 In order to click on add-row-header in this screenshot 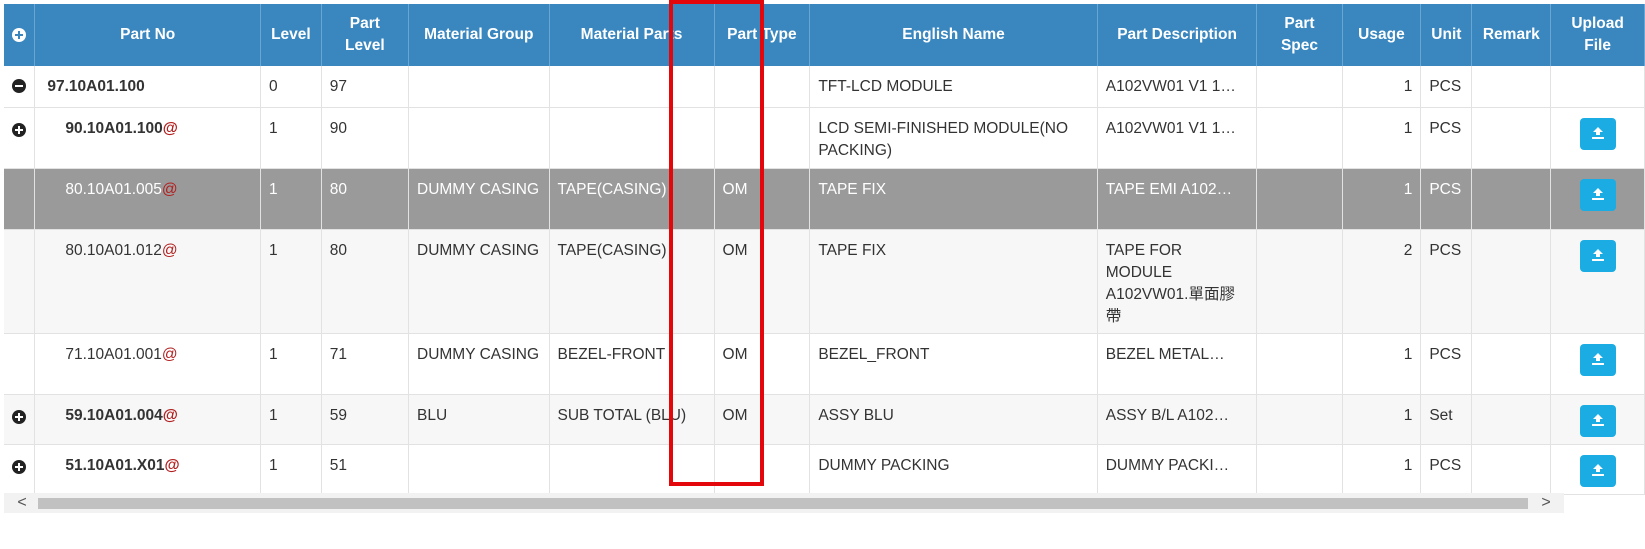, I will do `click(20, 35)`.